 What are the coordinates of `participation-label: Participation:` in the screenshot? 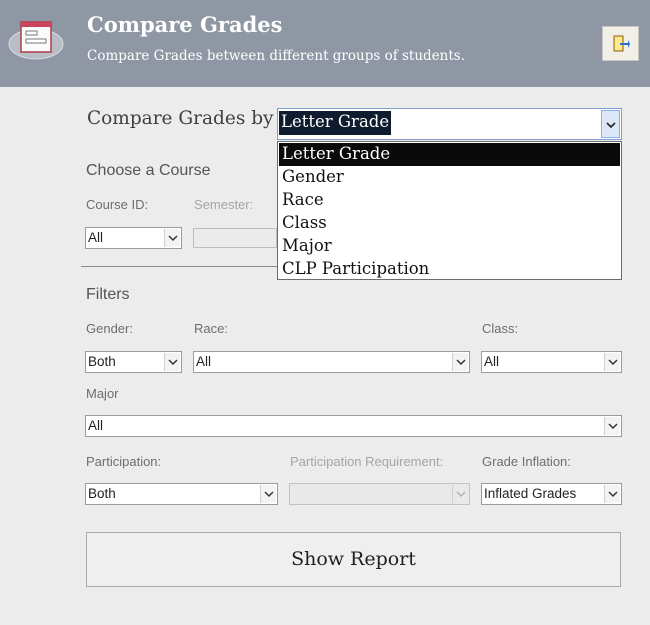 It's located at (124, 461).